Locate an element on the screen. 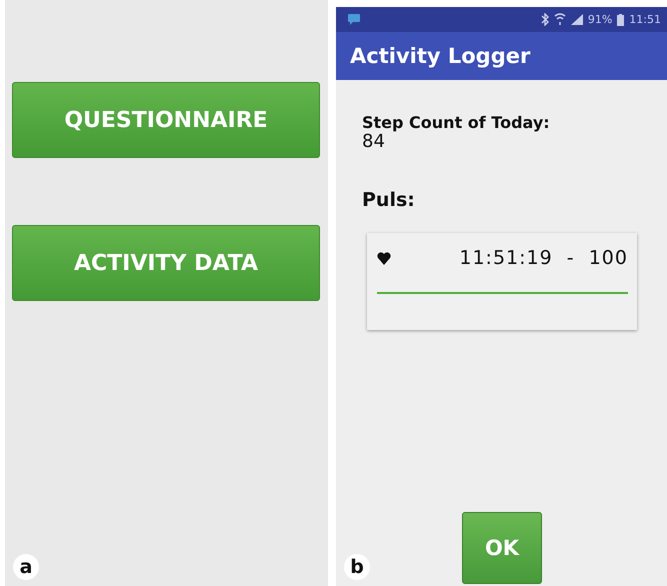 This screenshot has height=586, width=667. menu-button: QUESTIONNAIRE is located at coordinates (166, 120).